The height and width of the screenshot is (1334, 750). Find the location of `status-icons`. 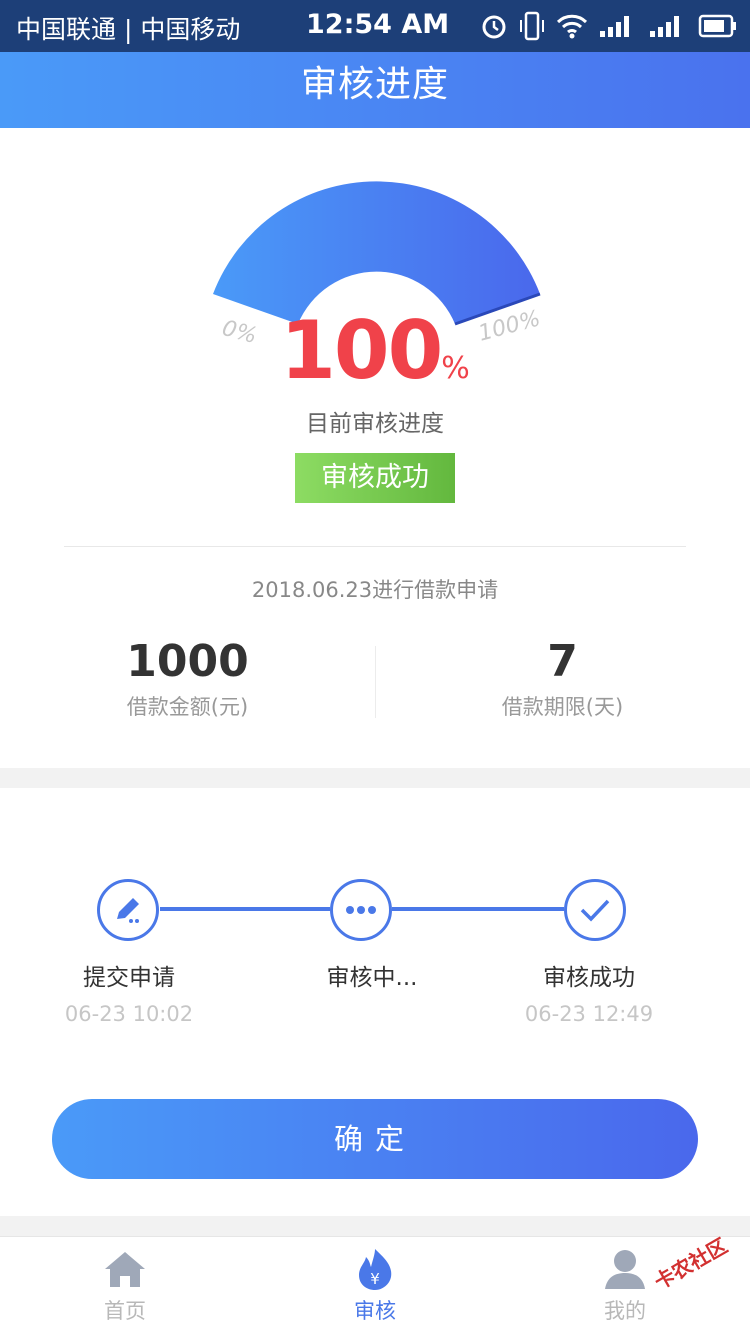

status-icons is located at coordinates (609, 26).